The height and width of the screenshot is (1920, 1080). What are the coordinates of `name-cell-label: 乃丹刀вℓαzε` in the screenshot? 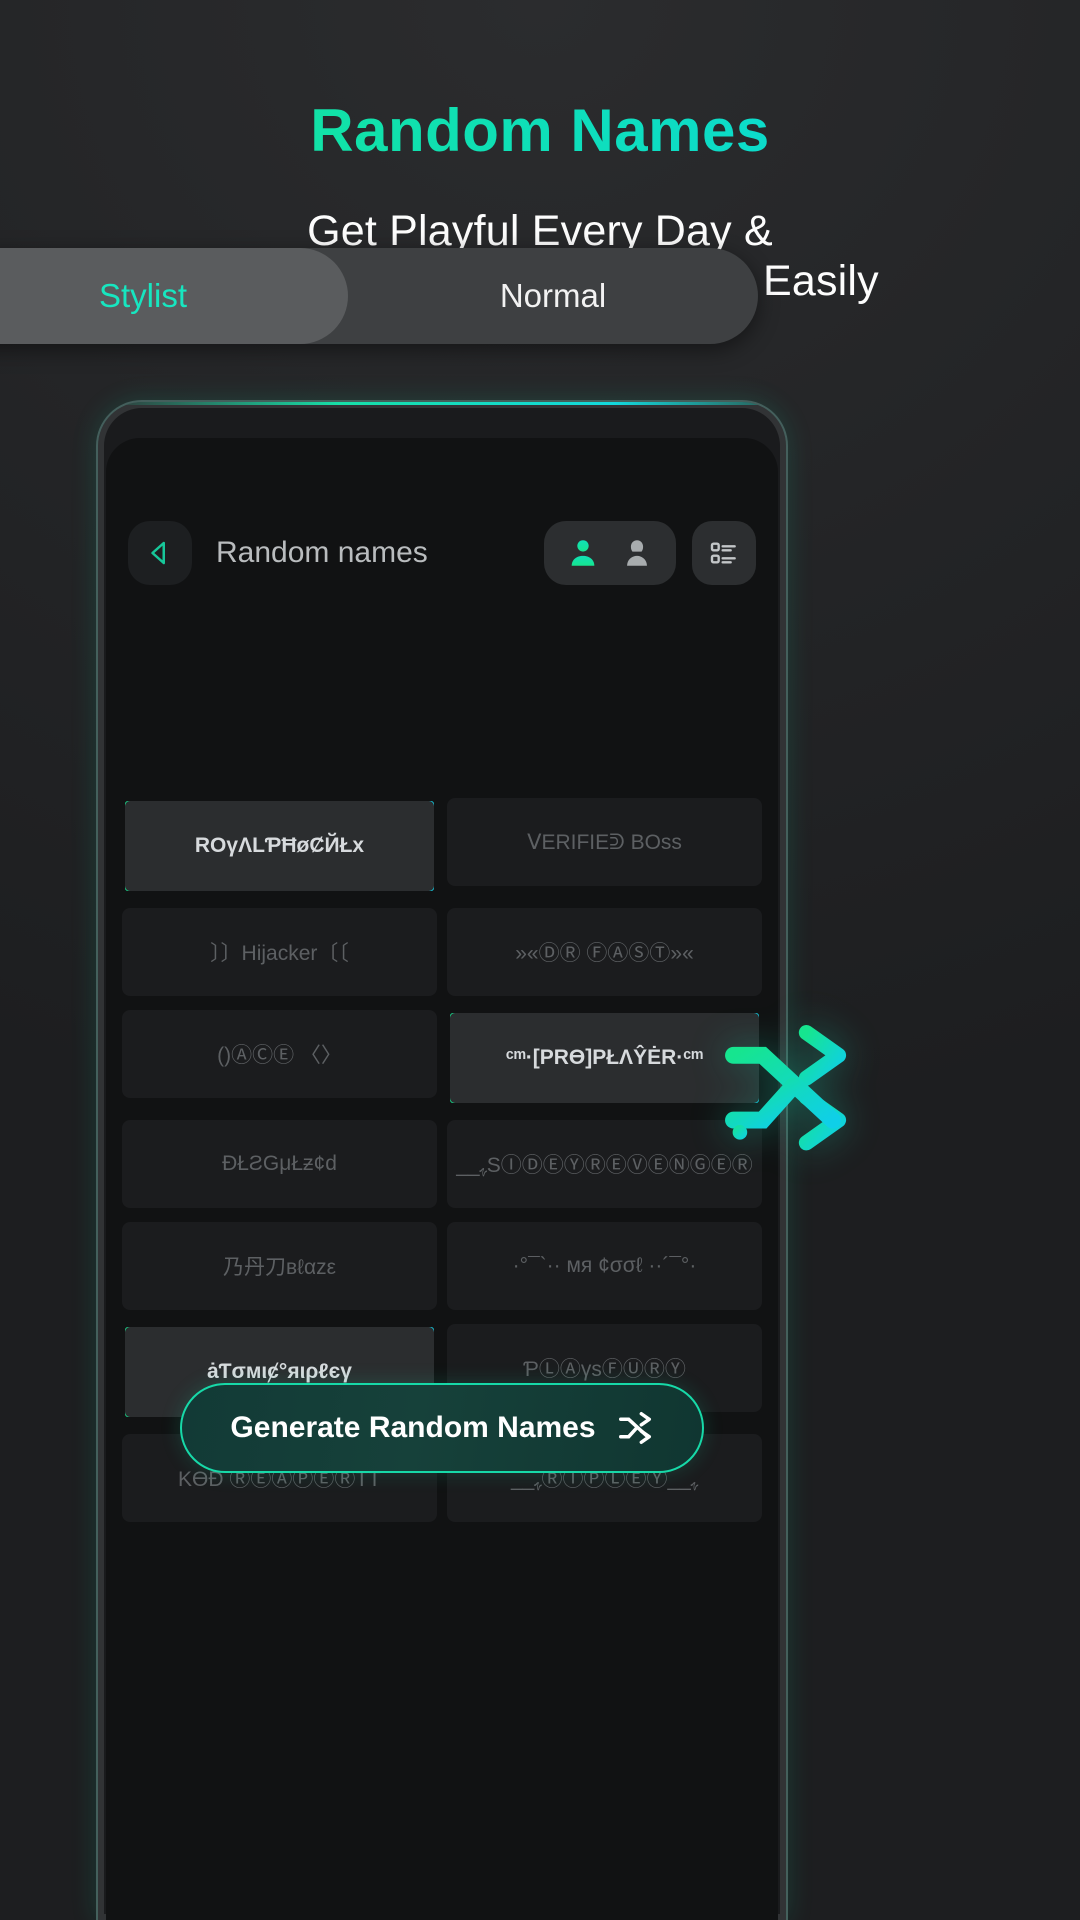 It's located at (279, 1267).